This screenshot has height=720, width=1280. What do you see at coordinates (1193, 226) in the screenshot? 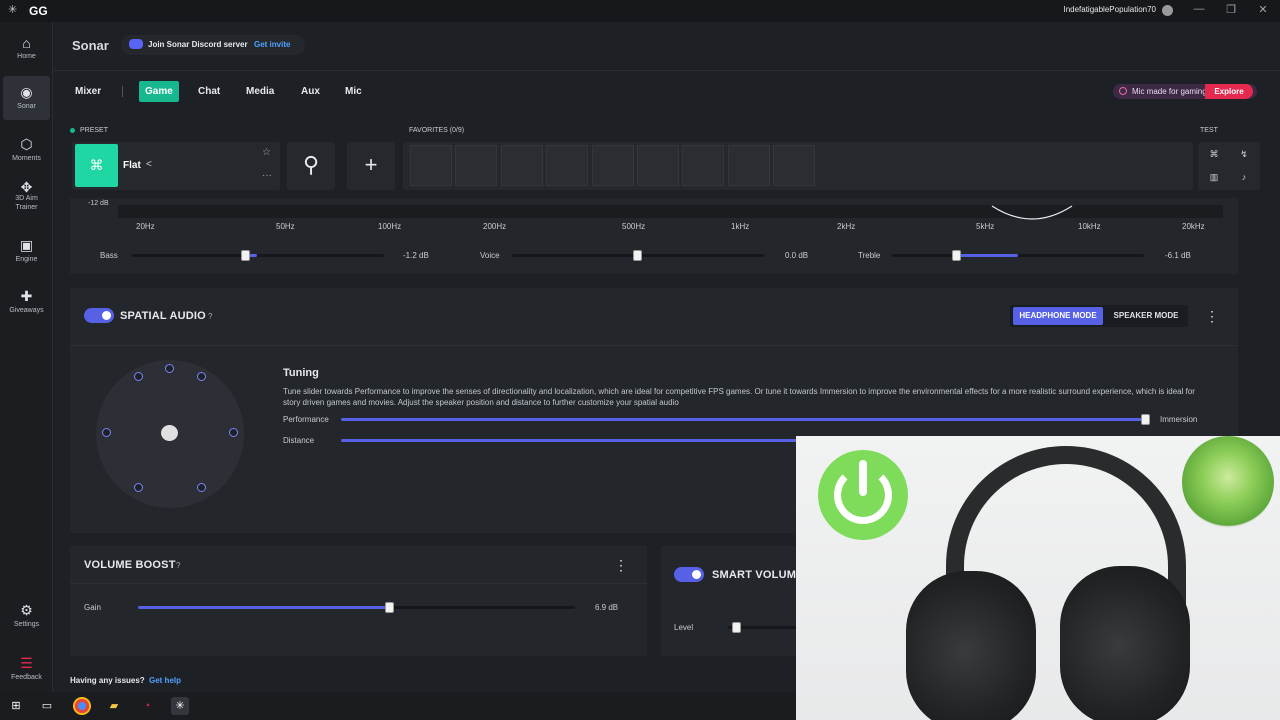
I see `freq-label: 20kHz` at bounding box center [1193, 226].